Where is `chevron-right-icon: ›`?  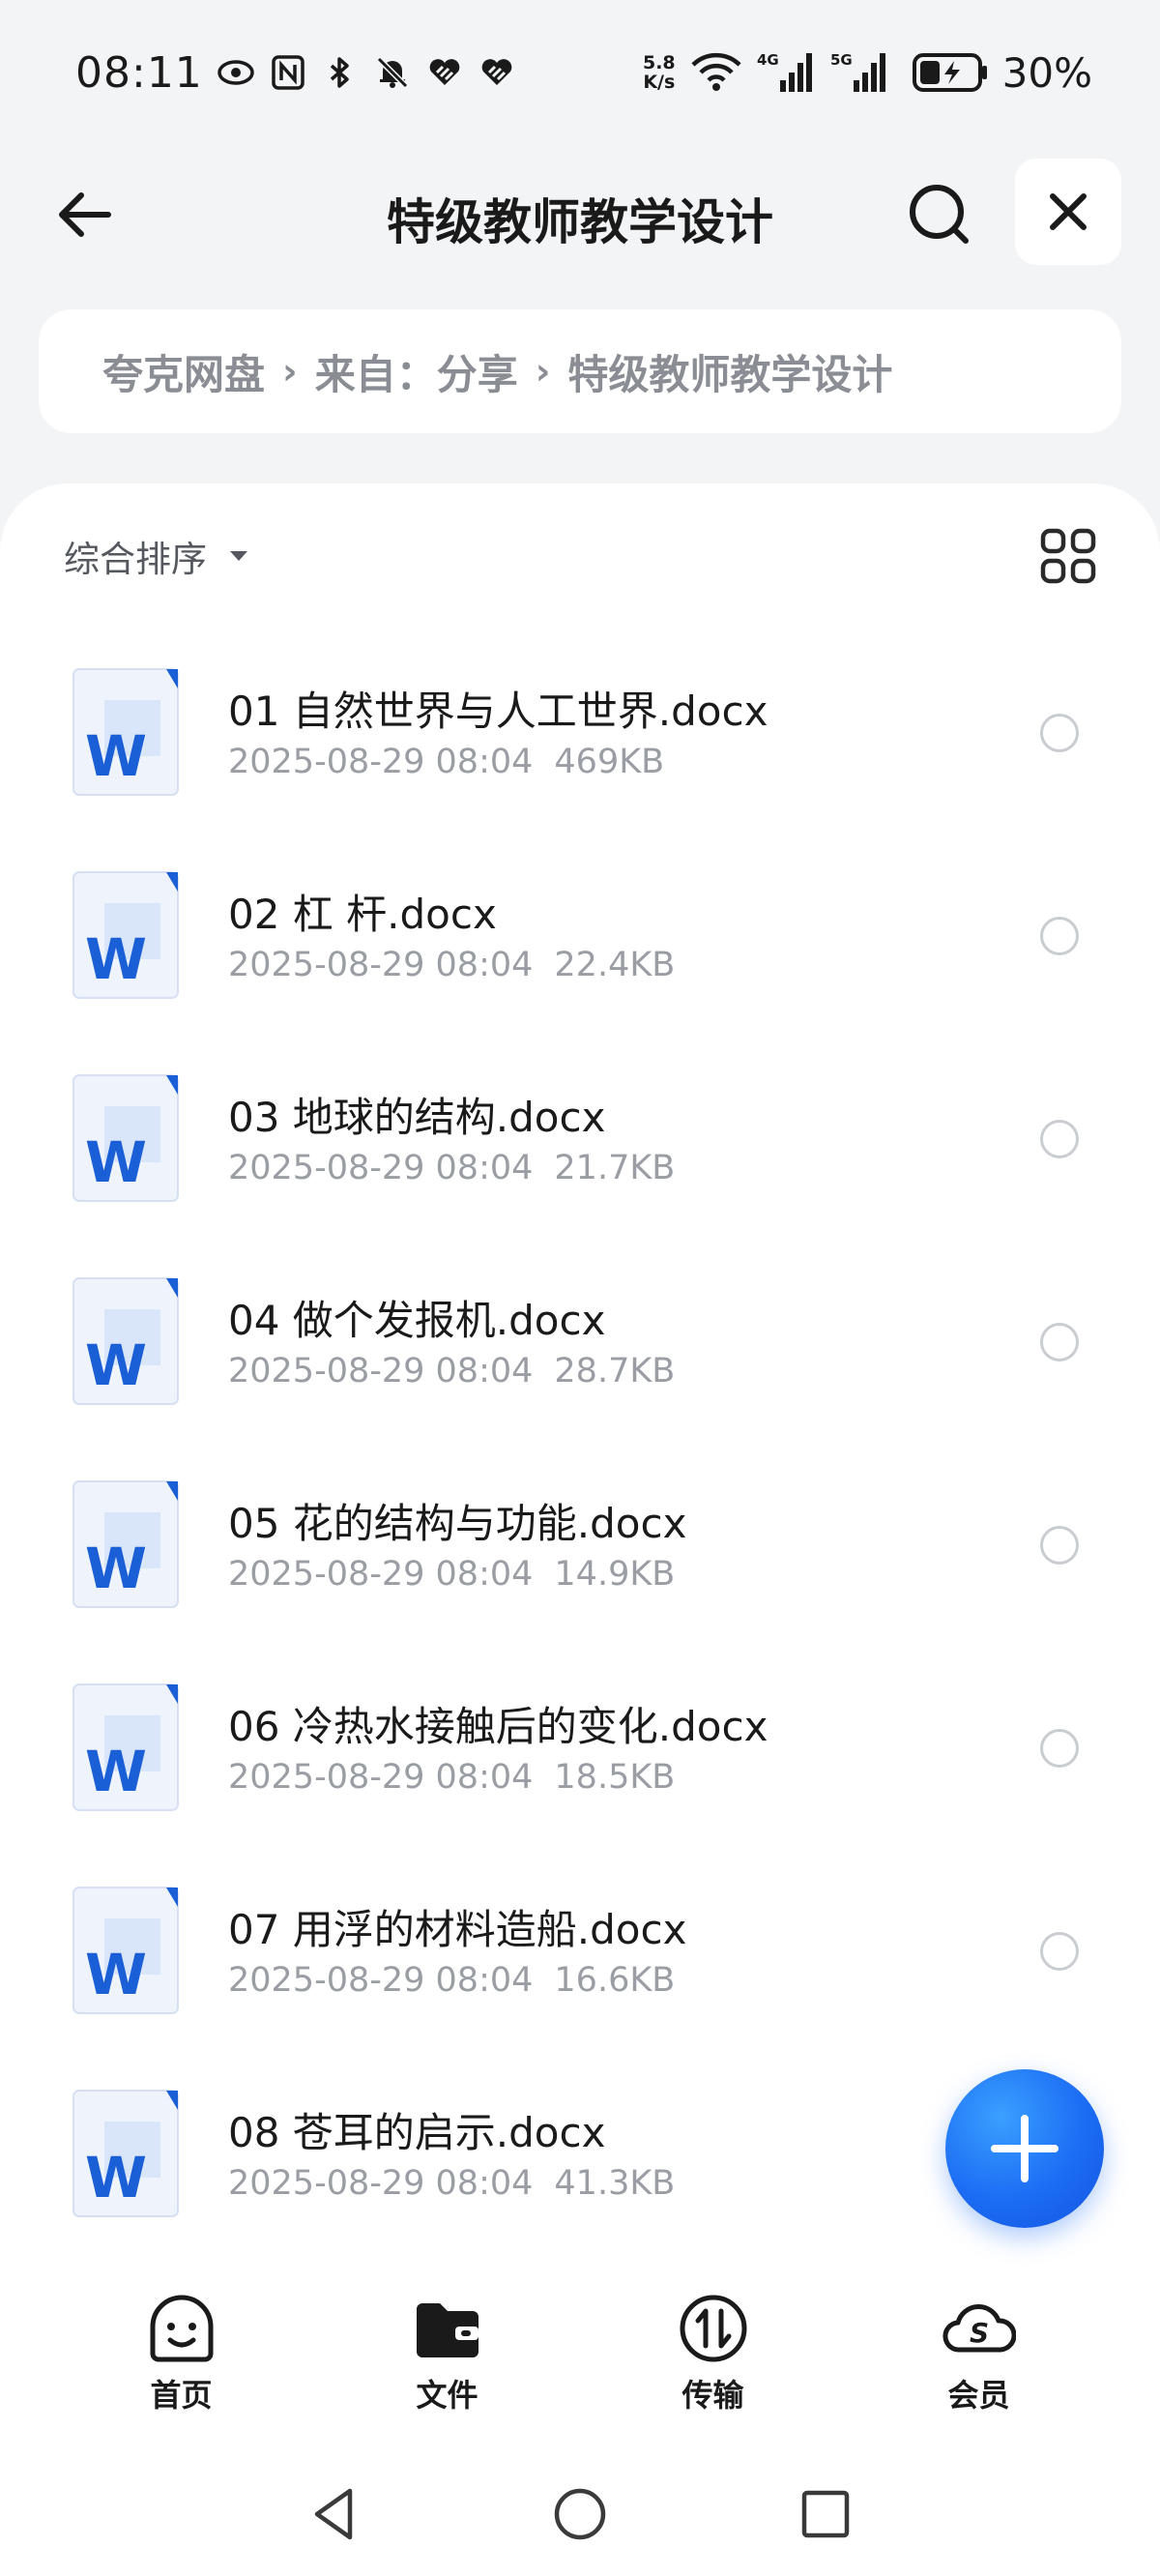 chevron-right-icon: › is located at coordinates (290, 371).